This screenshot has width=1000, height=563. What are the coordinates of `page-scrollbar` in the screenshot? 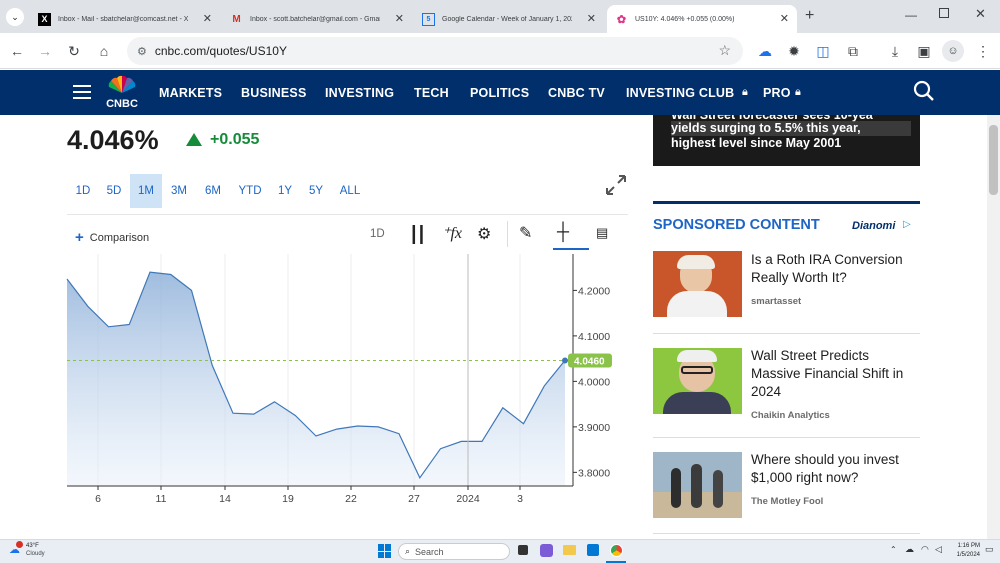 It's located at (993, 327).